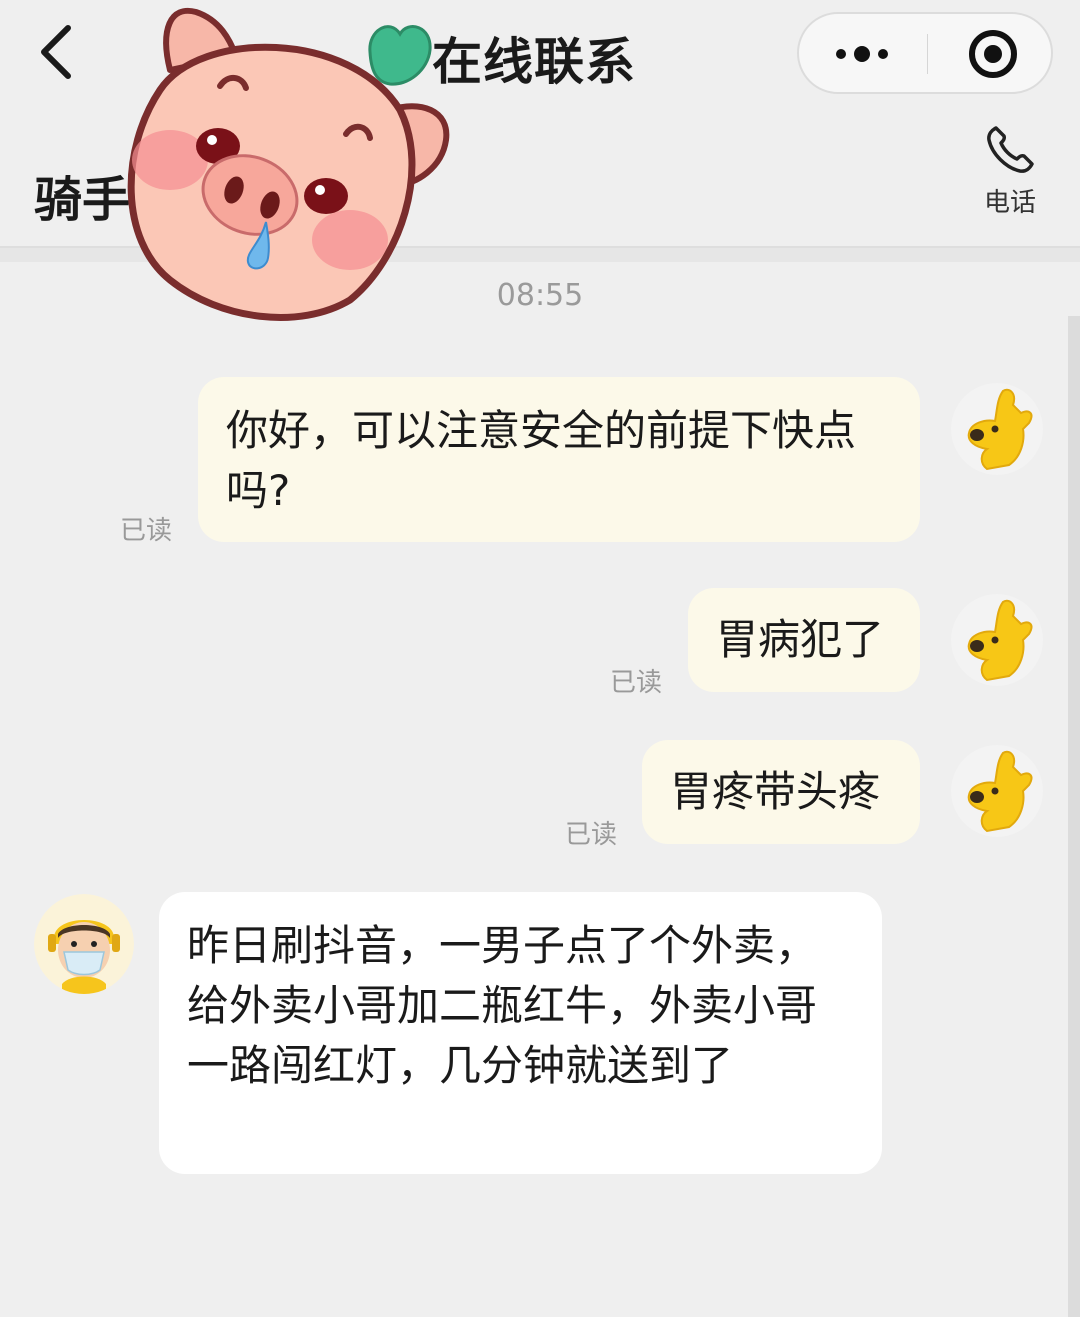 This screenshot has height=1317, width=1080. What do you see at coordinates (804, 640) in the screenshot?
I see `my-message-bubble: 胃病犯了` at bounding box center [804, 640].